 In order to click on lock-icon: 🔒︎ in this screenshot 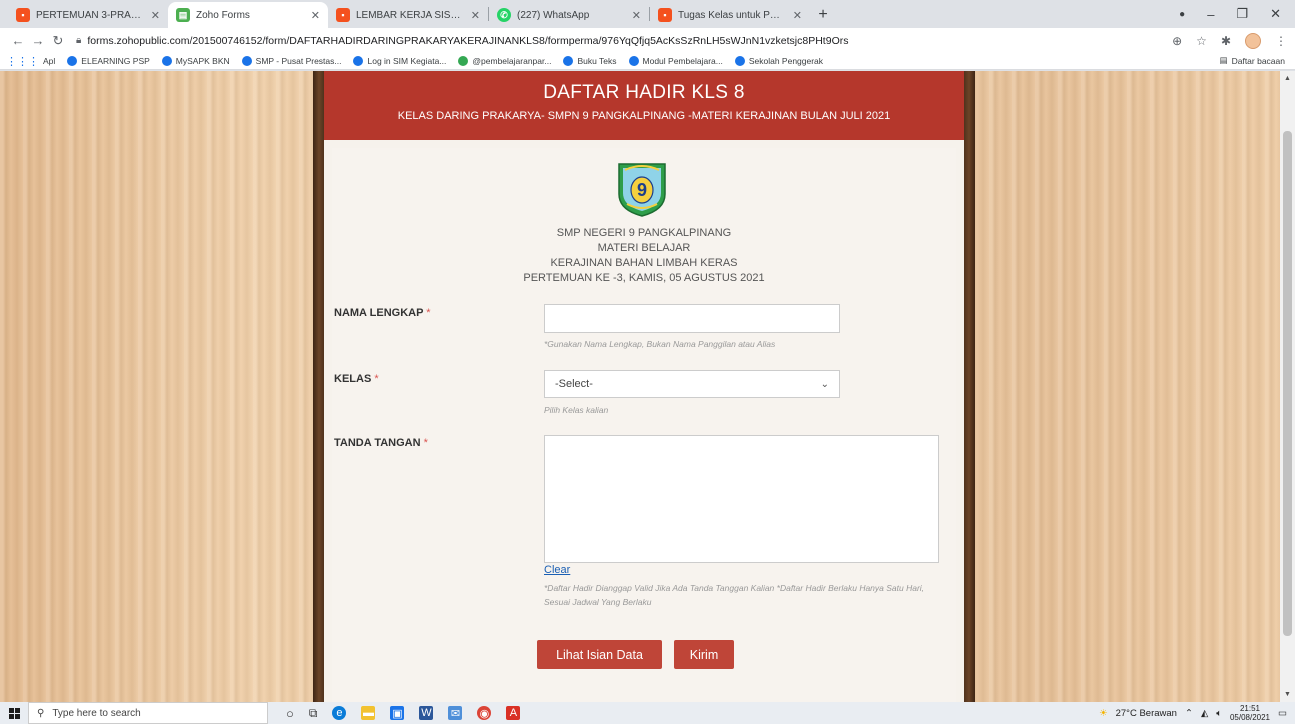, I will do `click(79, 40)`.